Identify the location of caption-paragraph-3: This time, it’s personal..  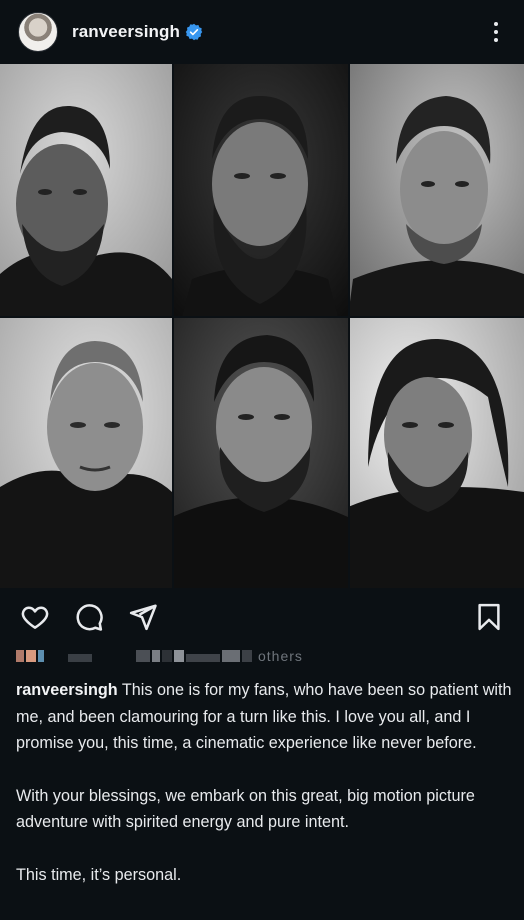
(99, 874).